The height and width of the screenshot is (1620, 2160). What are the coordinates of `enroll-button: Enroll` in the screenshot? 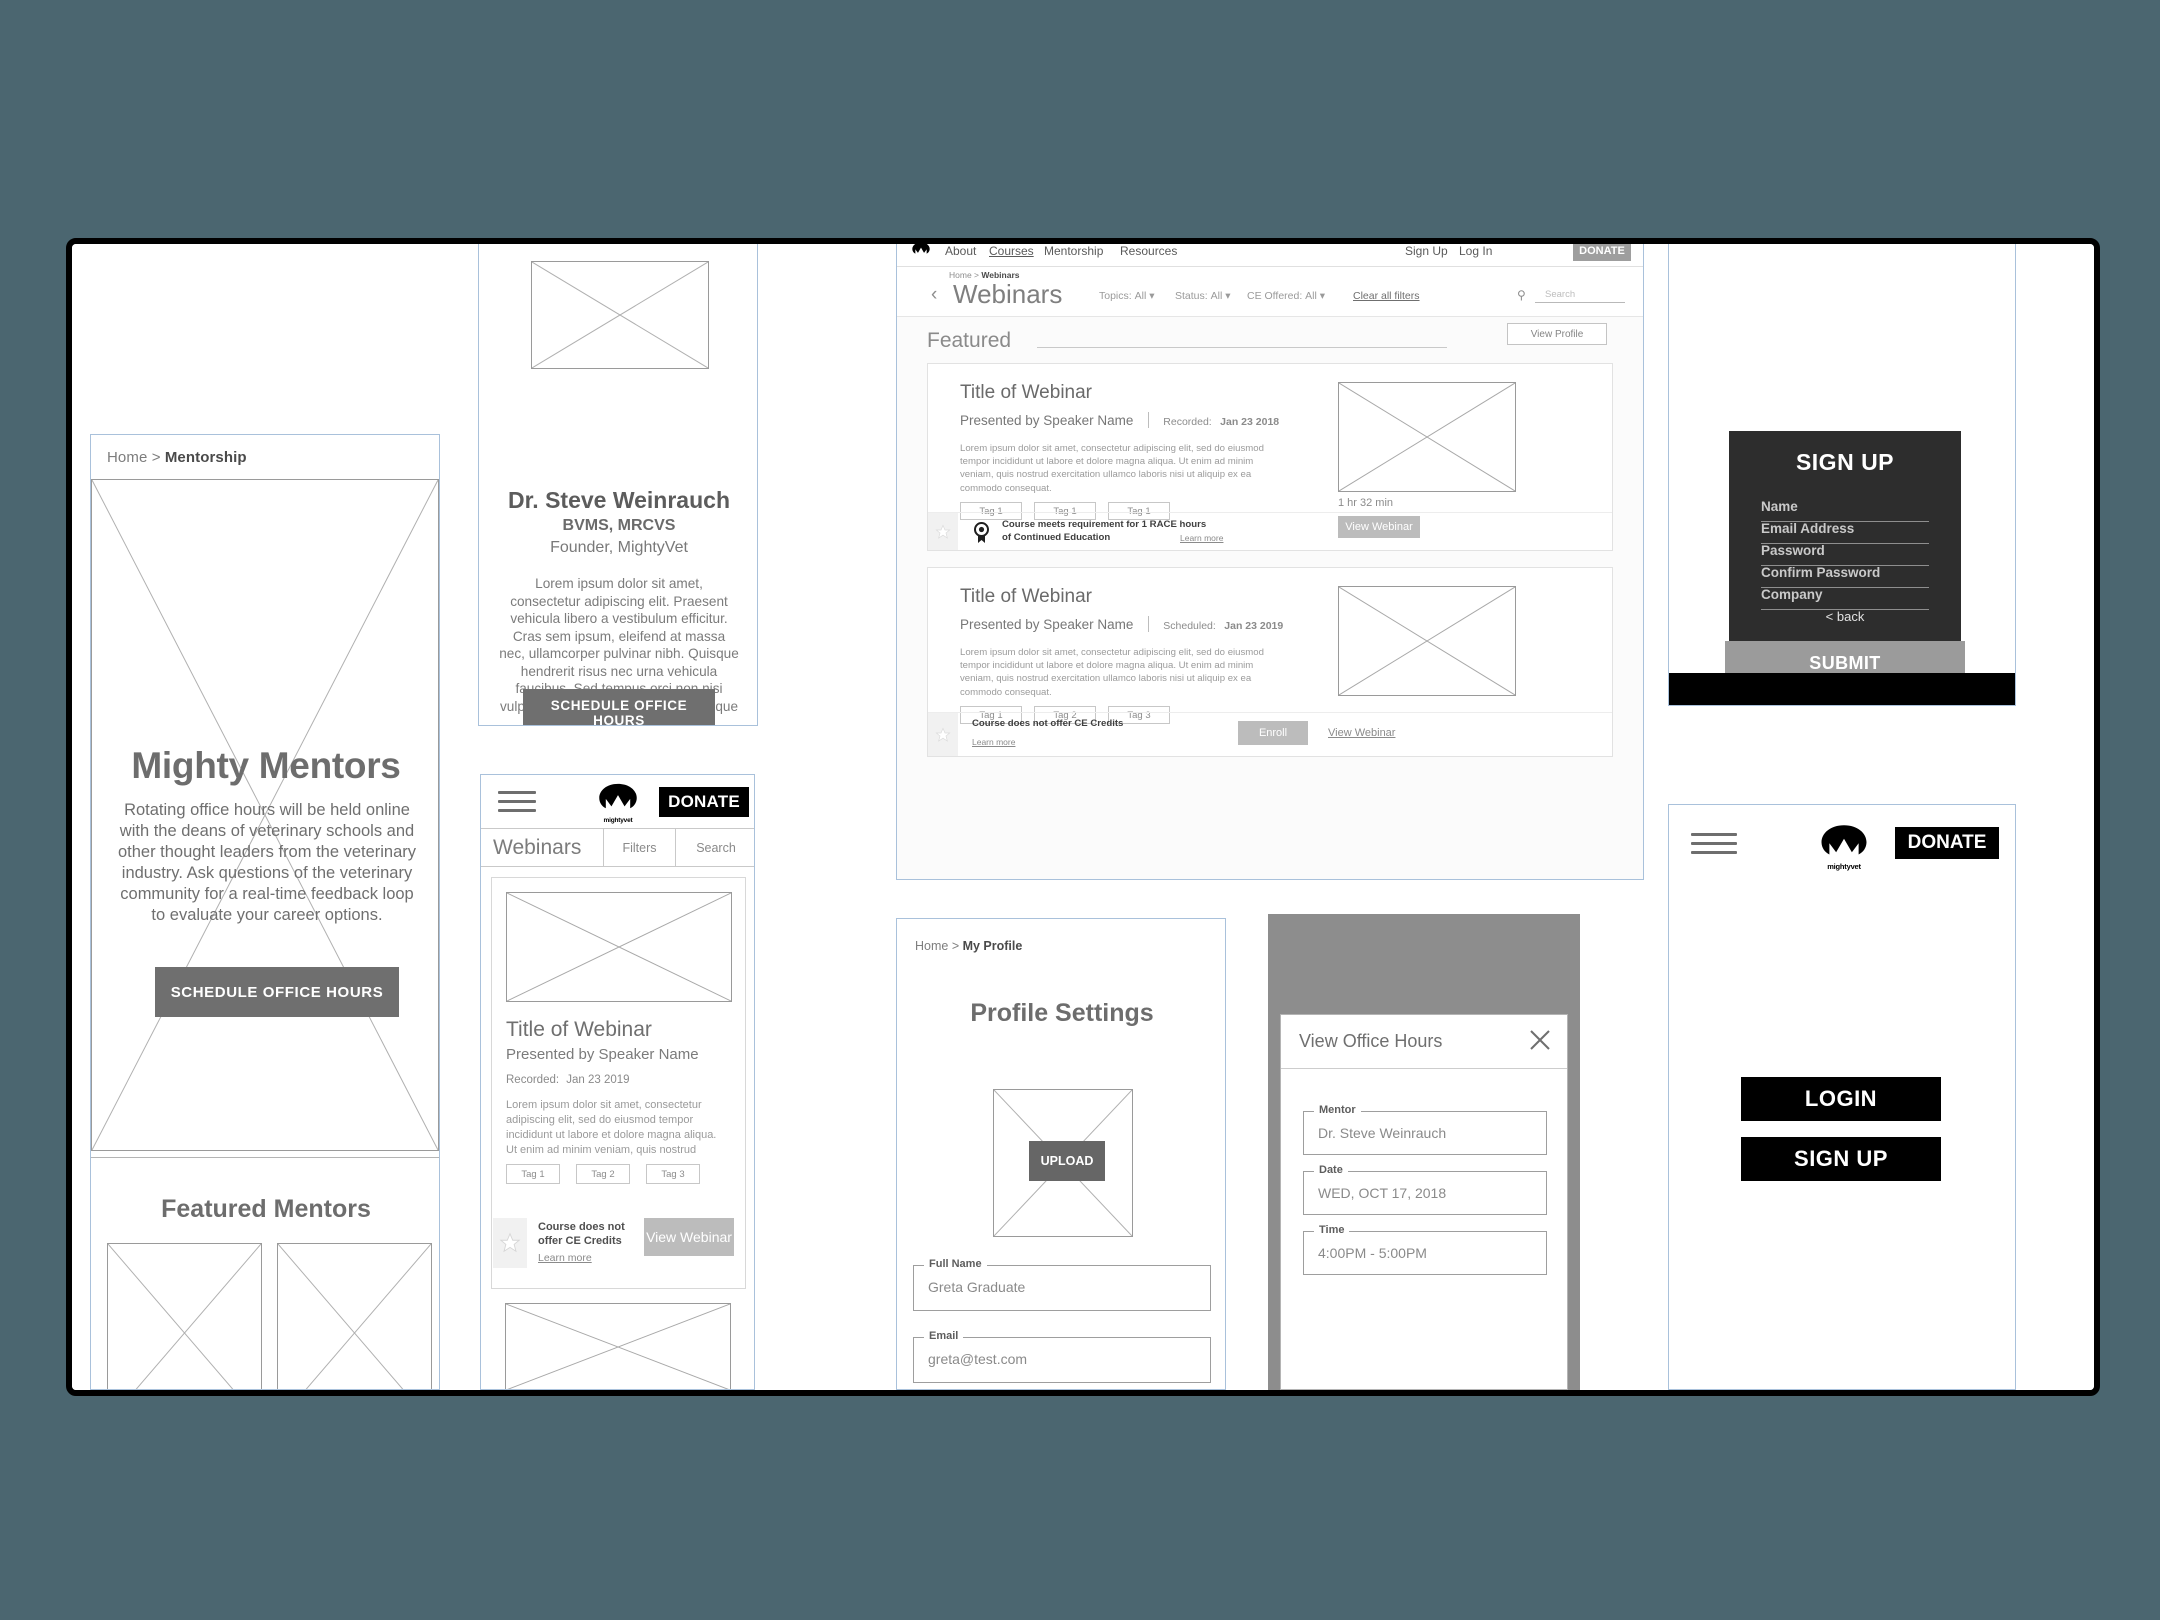 It's located at (1273, 733).